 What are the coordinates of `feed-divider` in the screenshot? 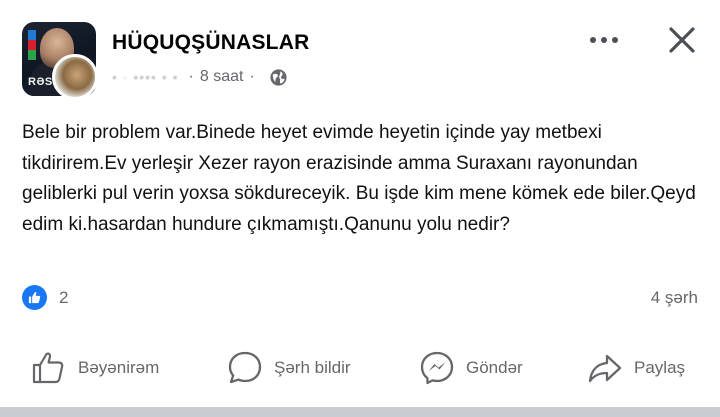 It's located at (360, 412).